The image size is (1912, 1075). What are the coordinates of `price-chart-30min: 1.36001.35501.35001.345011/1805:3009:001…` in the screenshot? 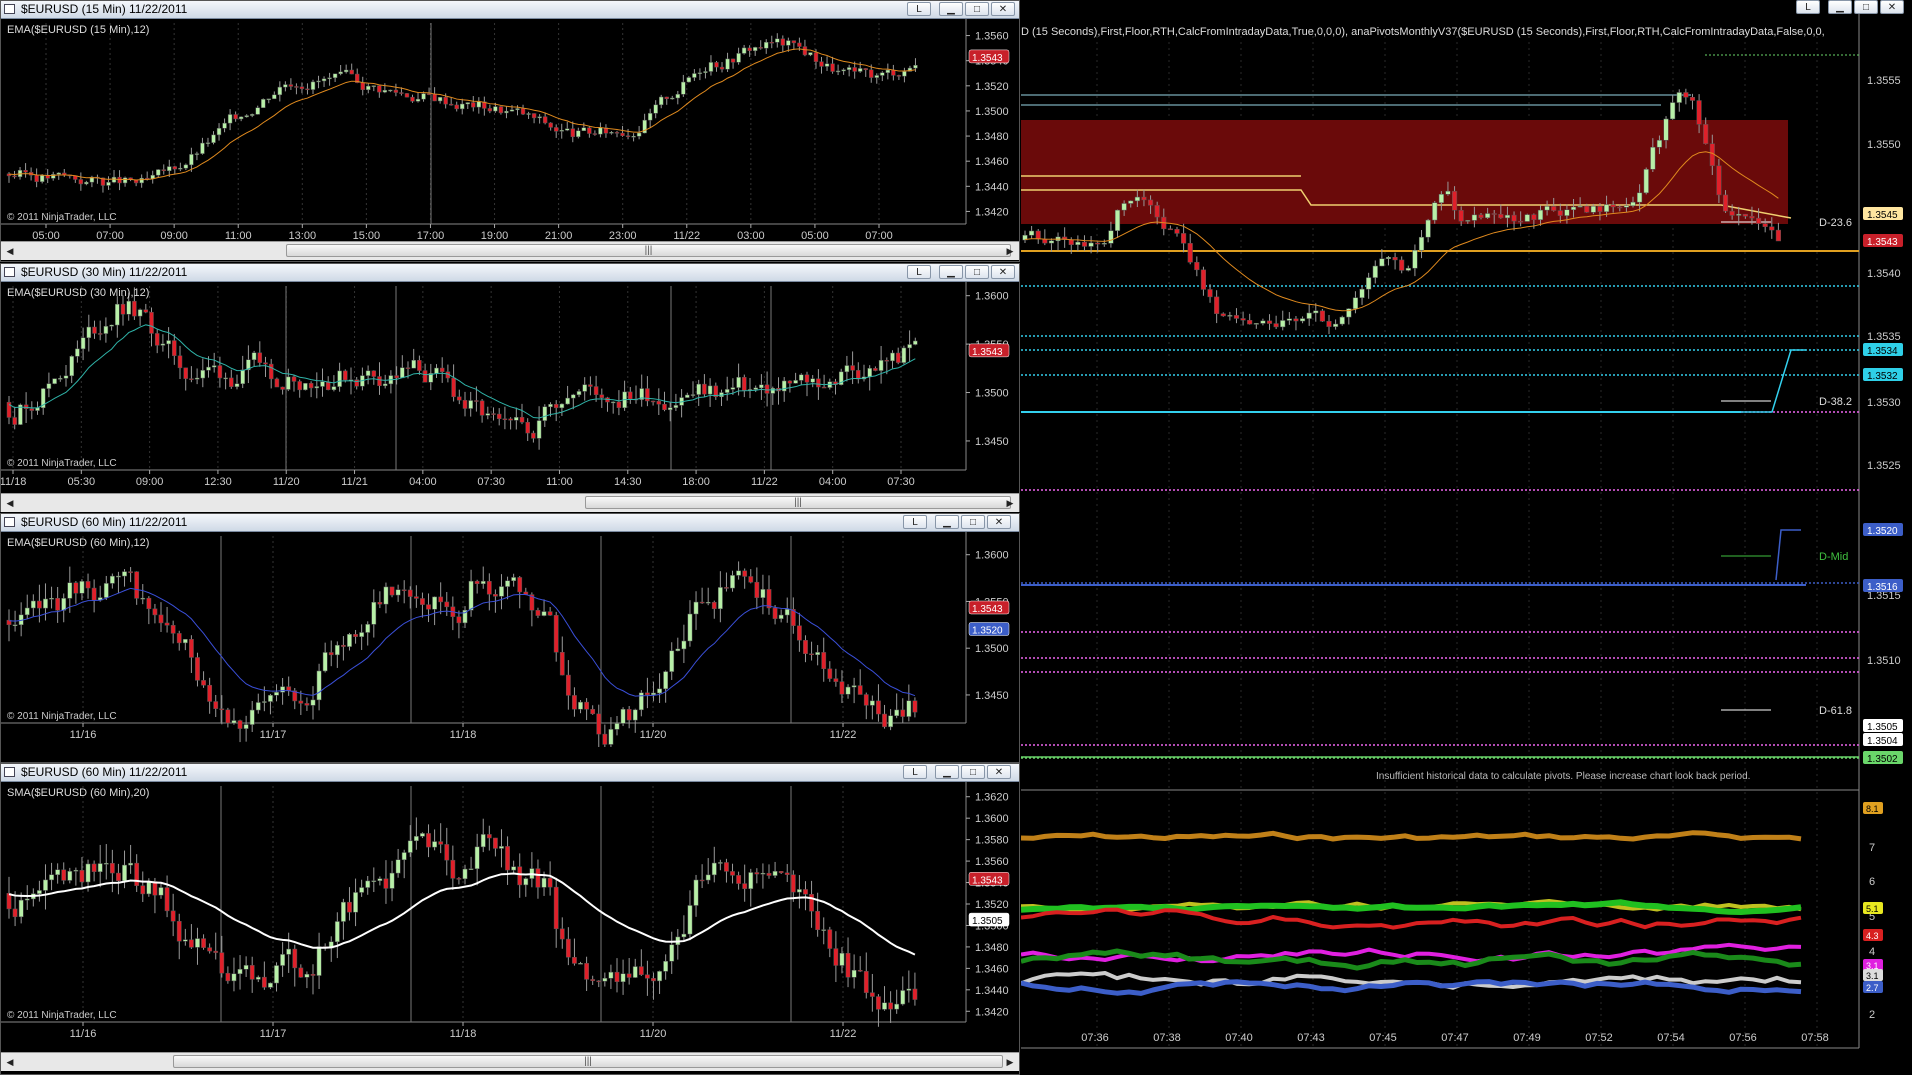 It's located at (510, 388).